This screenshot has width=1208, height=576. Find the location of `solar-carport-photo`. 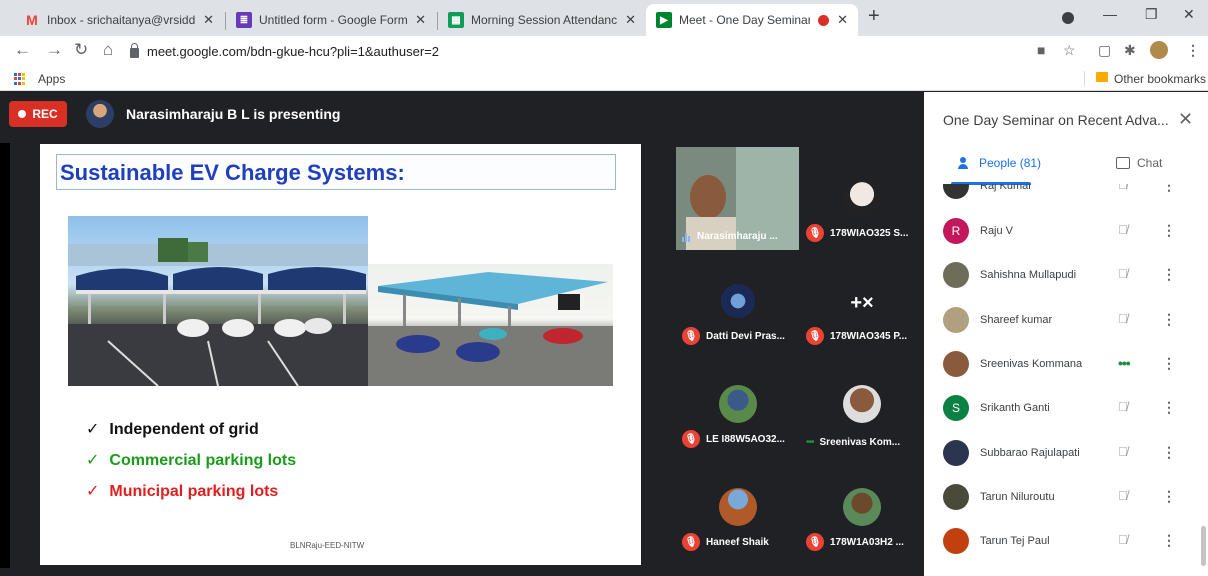

solar-carport-photo is located at coordinates (218, 301).